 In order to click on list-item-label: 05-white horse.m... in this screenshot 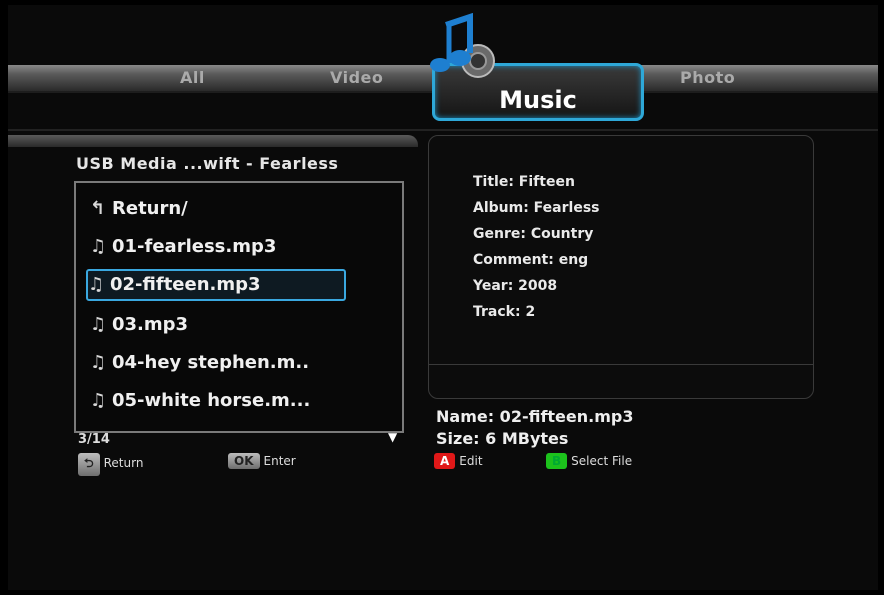, I will do `click(211, 400)`.